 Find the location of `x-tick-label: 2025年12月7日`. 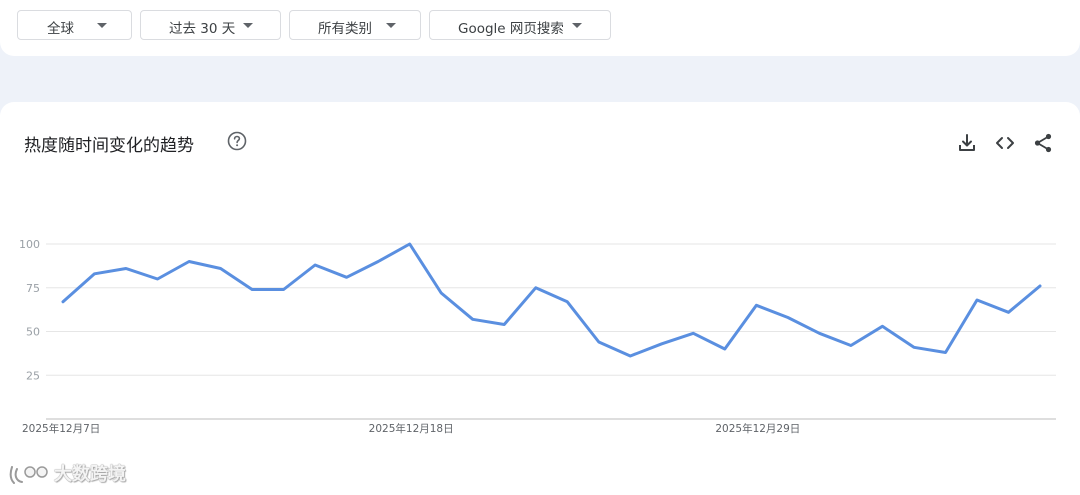

x-tick-label: 2025年12月7日 is located at coordinates (61, 428).